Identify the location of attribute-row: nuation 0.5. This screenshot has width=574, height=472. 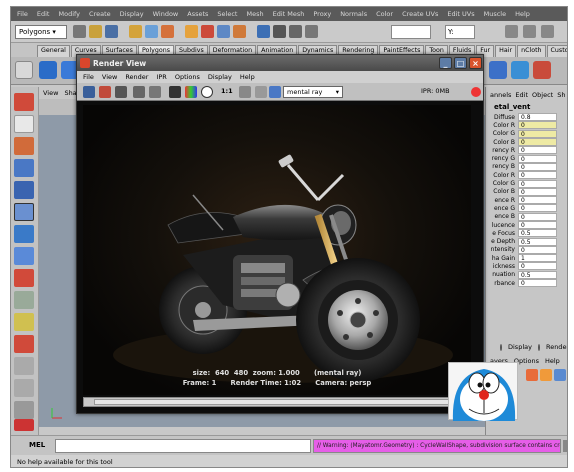
(526, 274).